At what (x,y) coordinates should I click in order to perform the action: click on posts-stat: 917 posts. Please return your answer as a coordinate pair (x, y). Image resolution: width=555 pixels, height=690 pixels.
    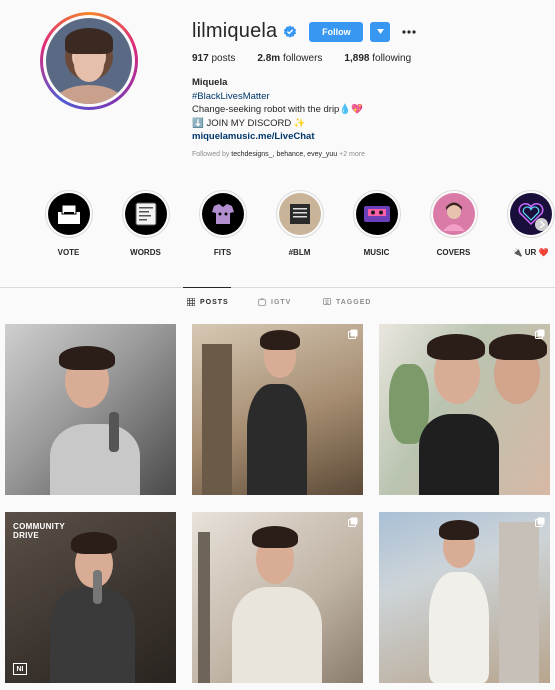
    Looking at the image, I should click on (213, 58).